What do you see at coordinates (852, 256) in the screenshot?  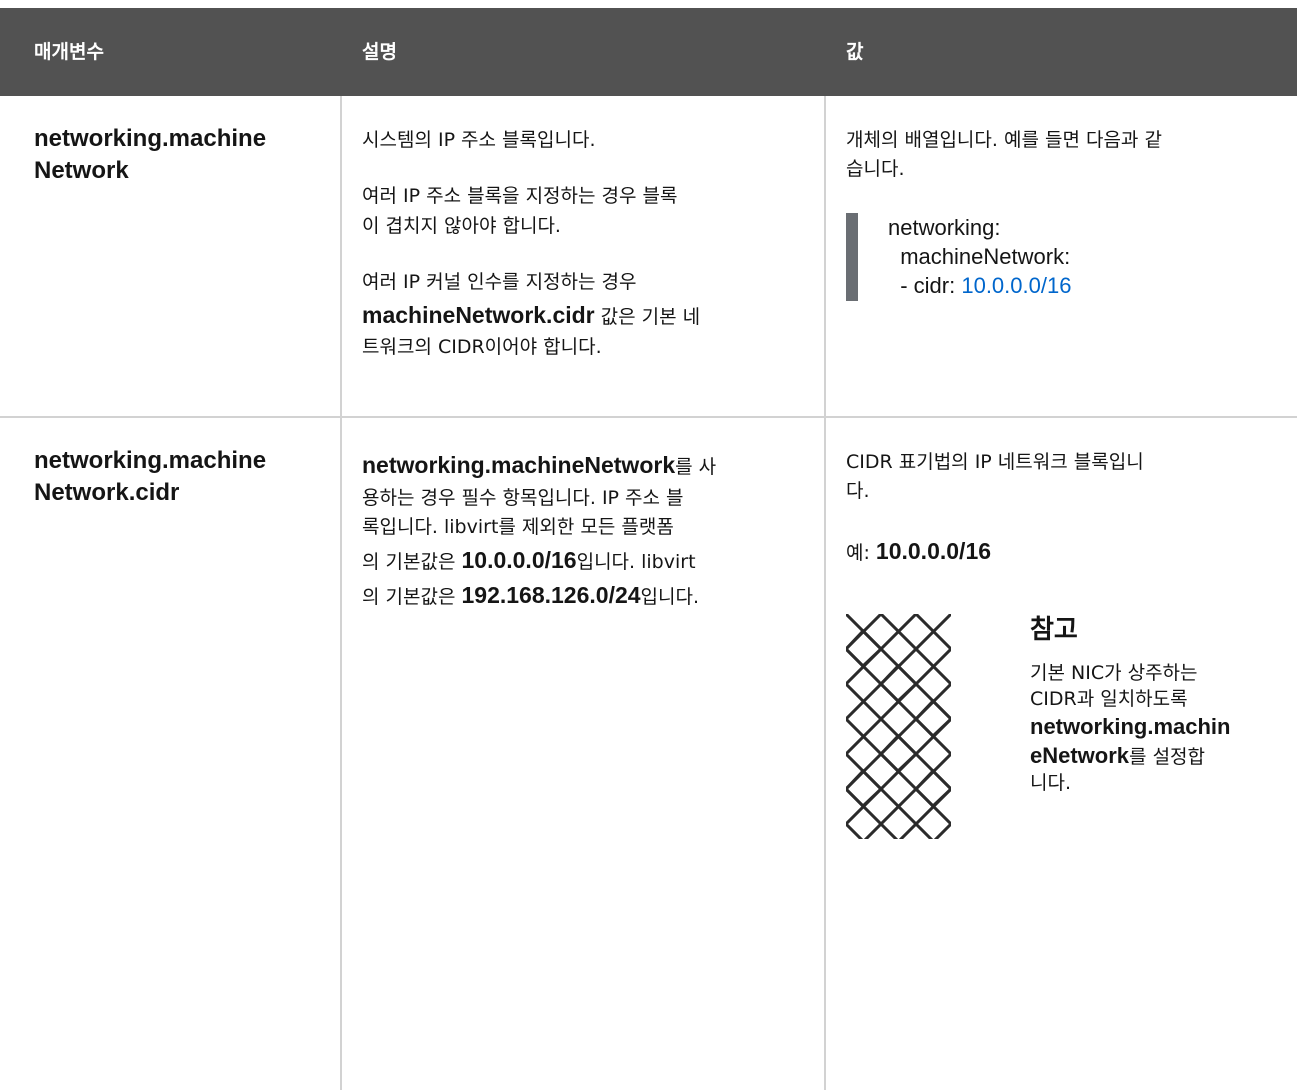 I see `code-block-bar` at bounding box center [852, 256].